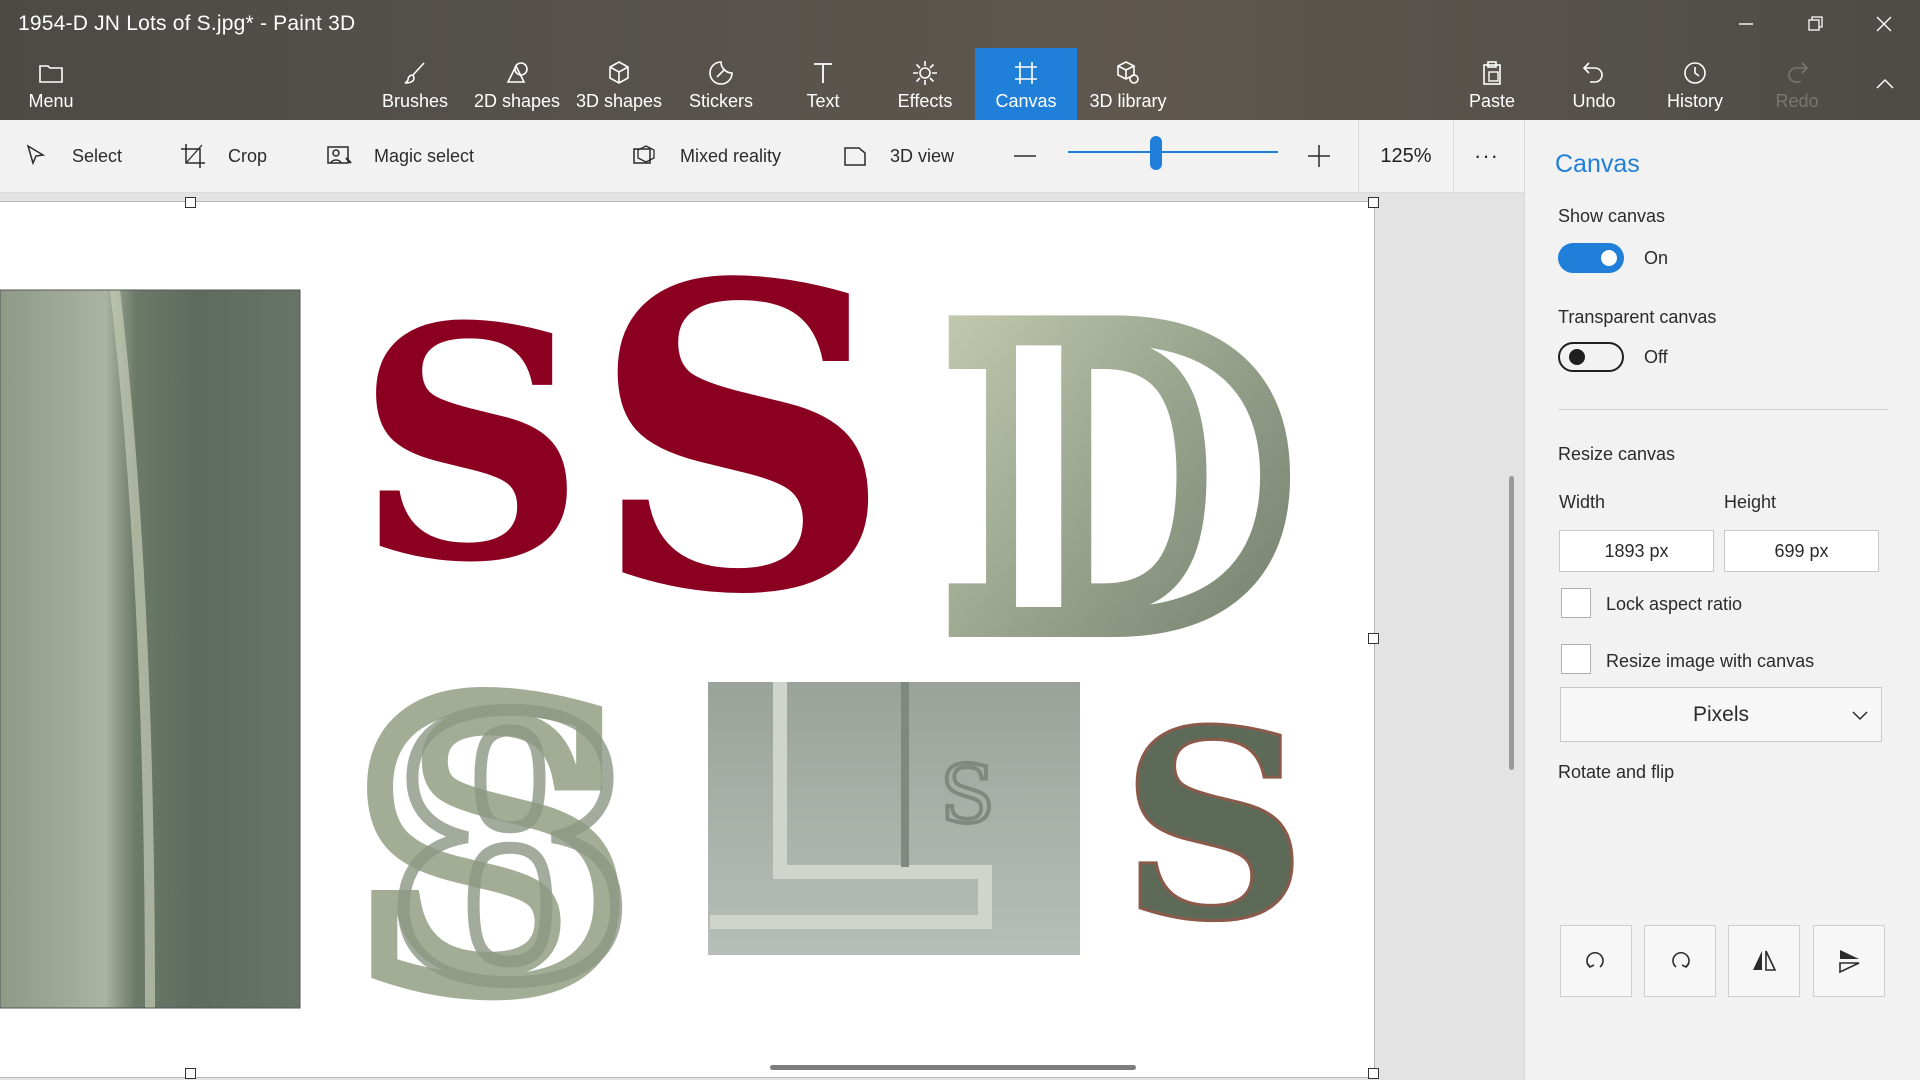 This screenshot has width=1920, height=1080. I want to click on brushes-label: Brushes, so click(415, 101).